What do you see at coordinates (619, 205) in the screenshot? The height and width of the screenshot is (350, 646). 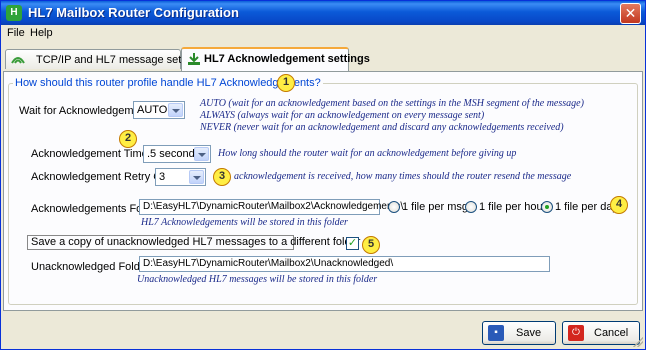 I see `callout-badge-4: 4` at bounding box center [619, 205].